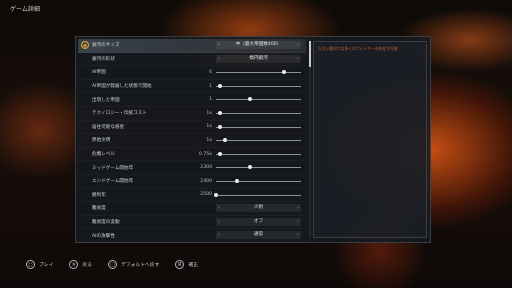  I want to click on setting-row: AI帝国 6, so click(192, 73).